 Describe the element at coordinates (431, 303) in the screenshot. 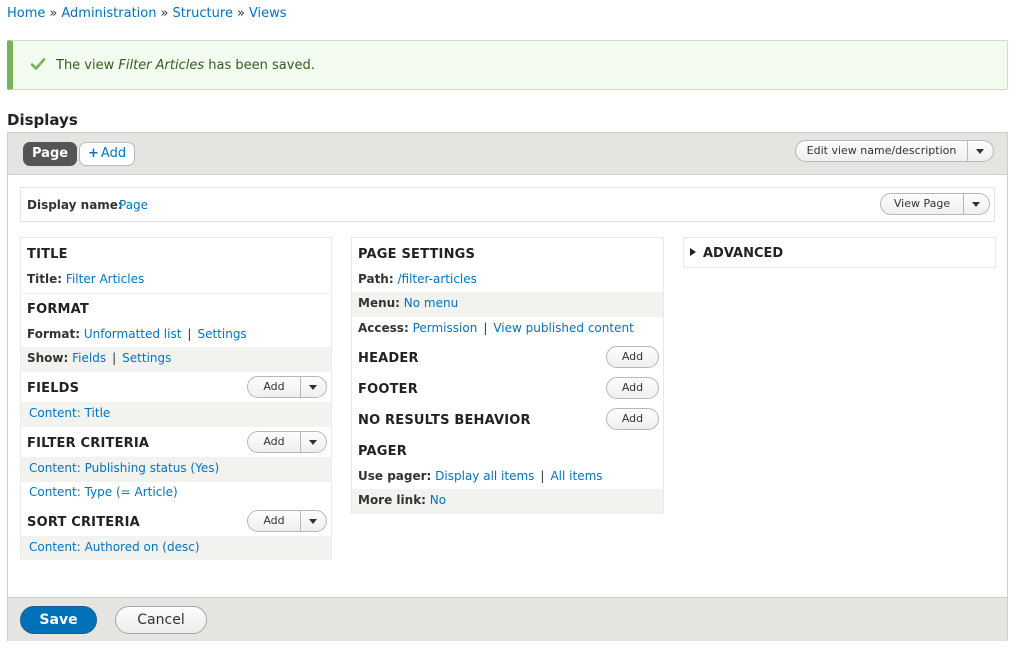

I see `menu-value-link: No menu` at that location.